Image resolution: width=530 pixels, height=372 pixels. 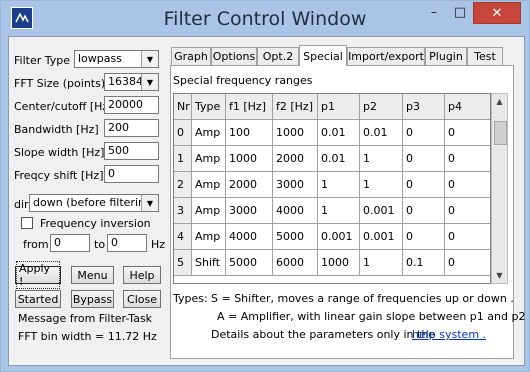 What do you see at coordinates (131, 128) in the screenshot?
I see `bandwidth-input: 200` at bounding box center [131, 128].